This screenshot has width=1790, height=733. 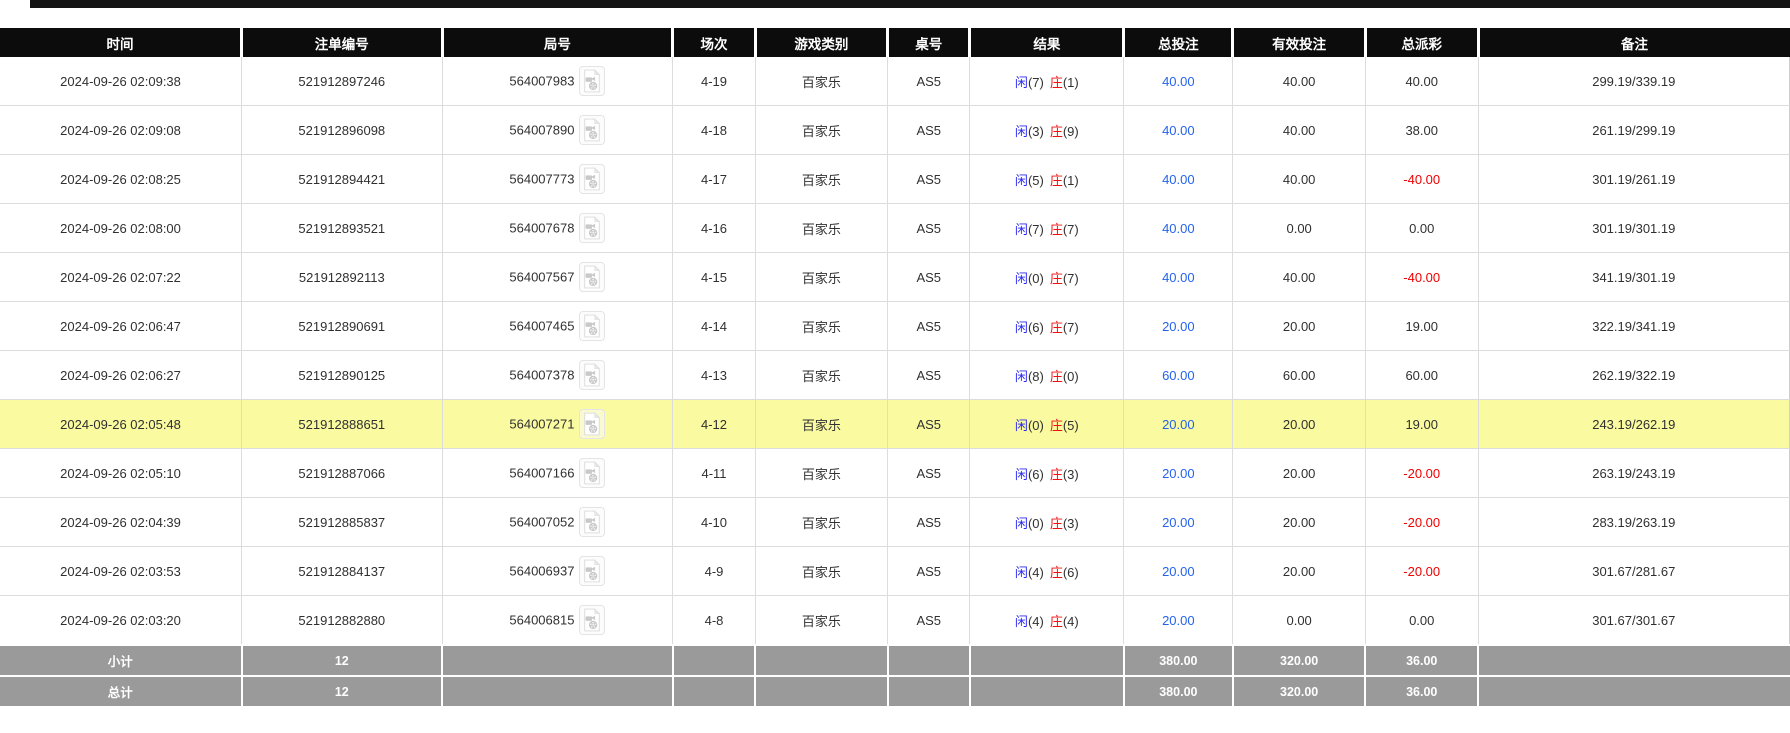 I want to click on cell-session: 4-17, so click(x=714, y=179).